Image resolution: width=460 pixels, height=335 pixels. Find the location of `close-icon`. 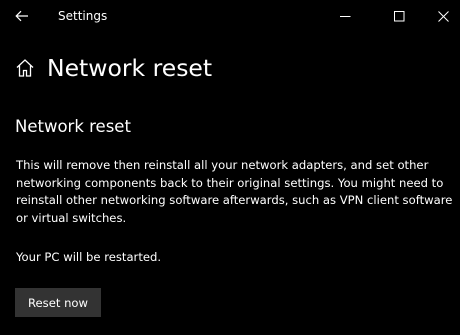

close-icon is located at coordinates (443, 16).